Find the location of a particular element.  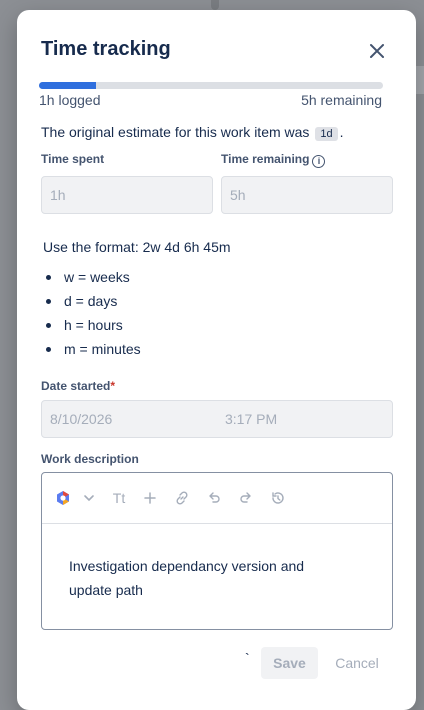

backdrop-panel-edge is located at coordinates (420, 80).